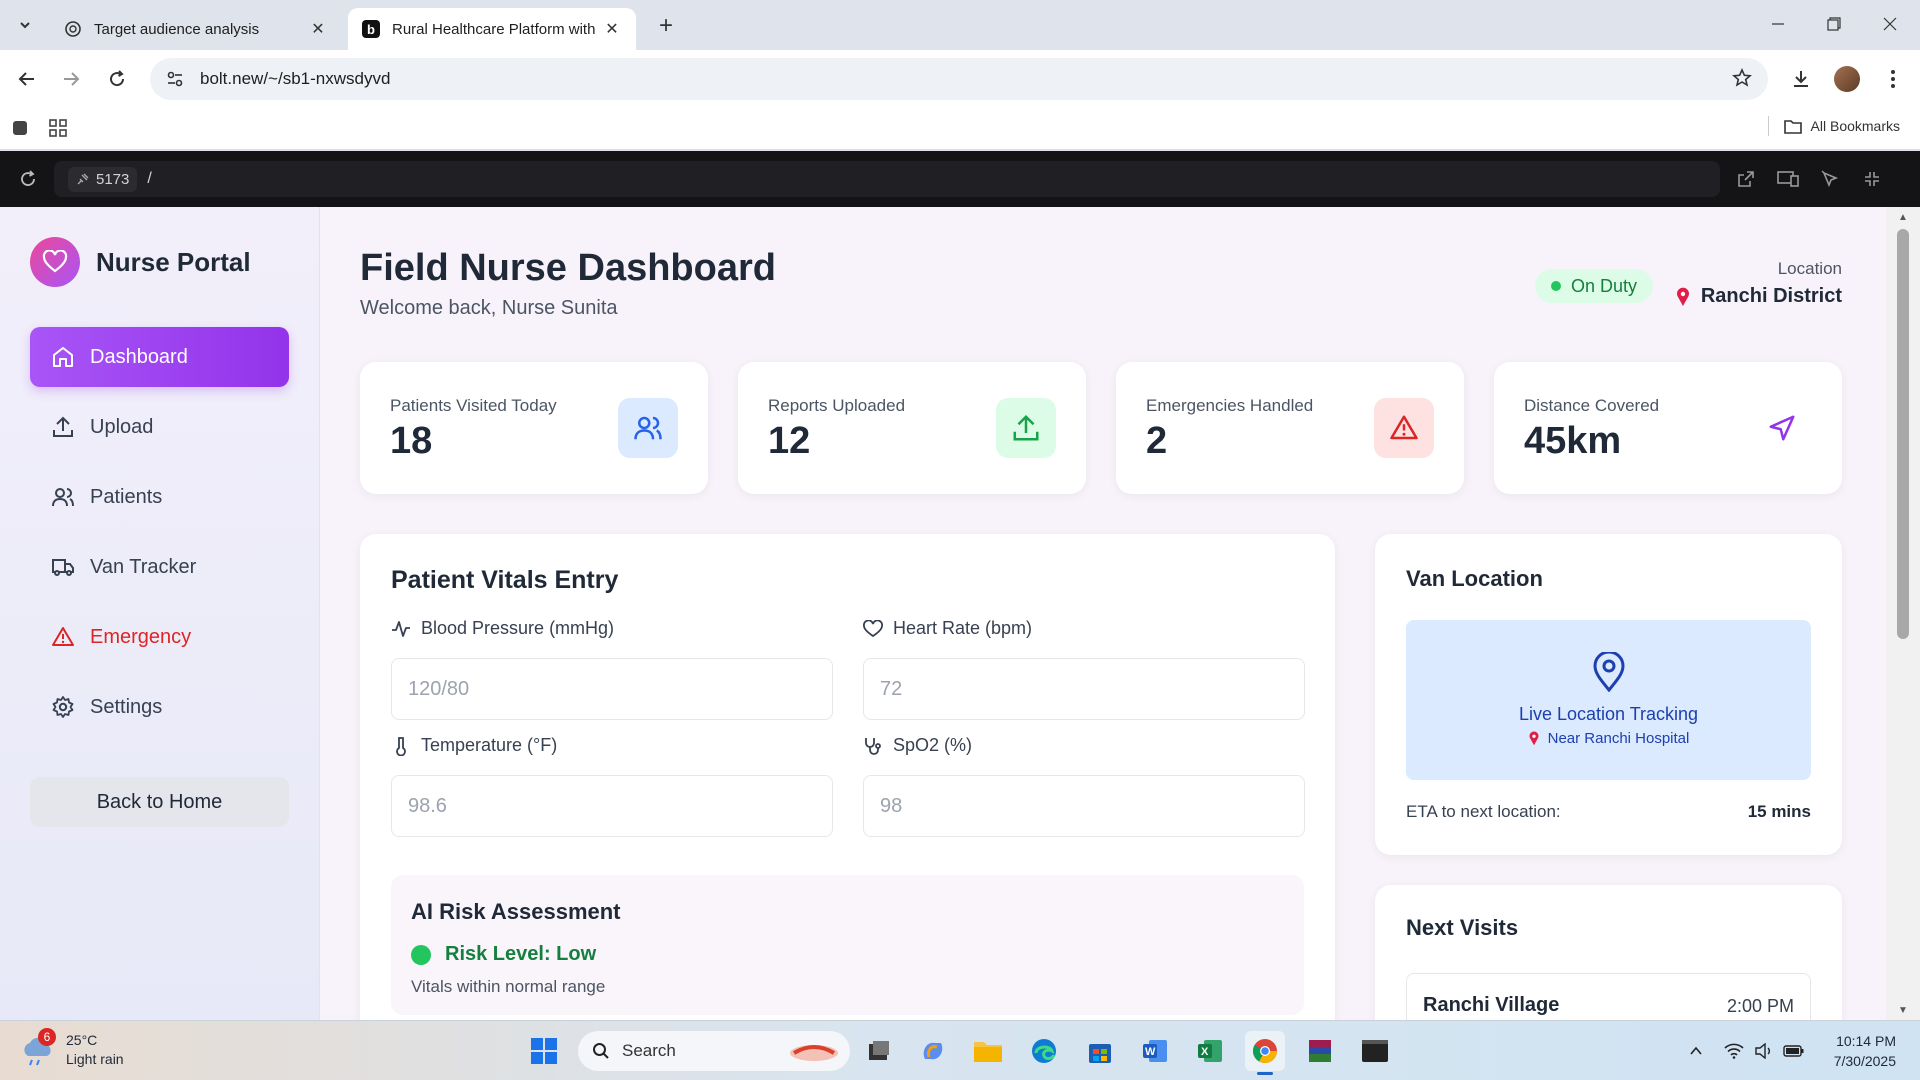  What do you see at coordinates (879, 1051) in the screenshot?
I see `task-view-icon` at bounding box center [879, 1051].